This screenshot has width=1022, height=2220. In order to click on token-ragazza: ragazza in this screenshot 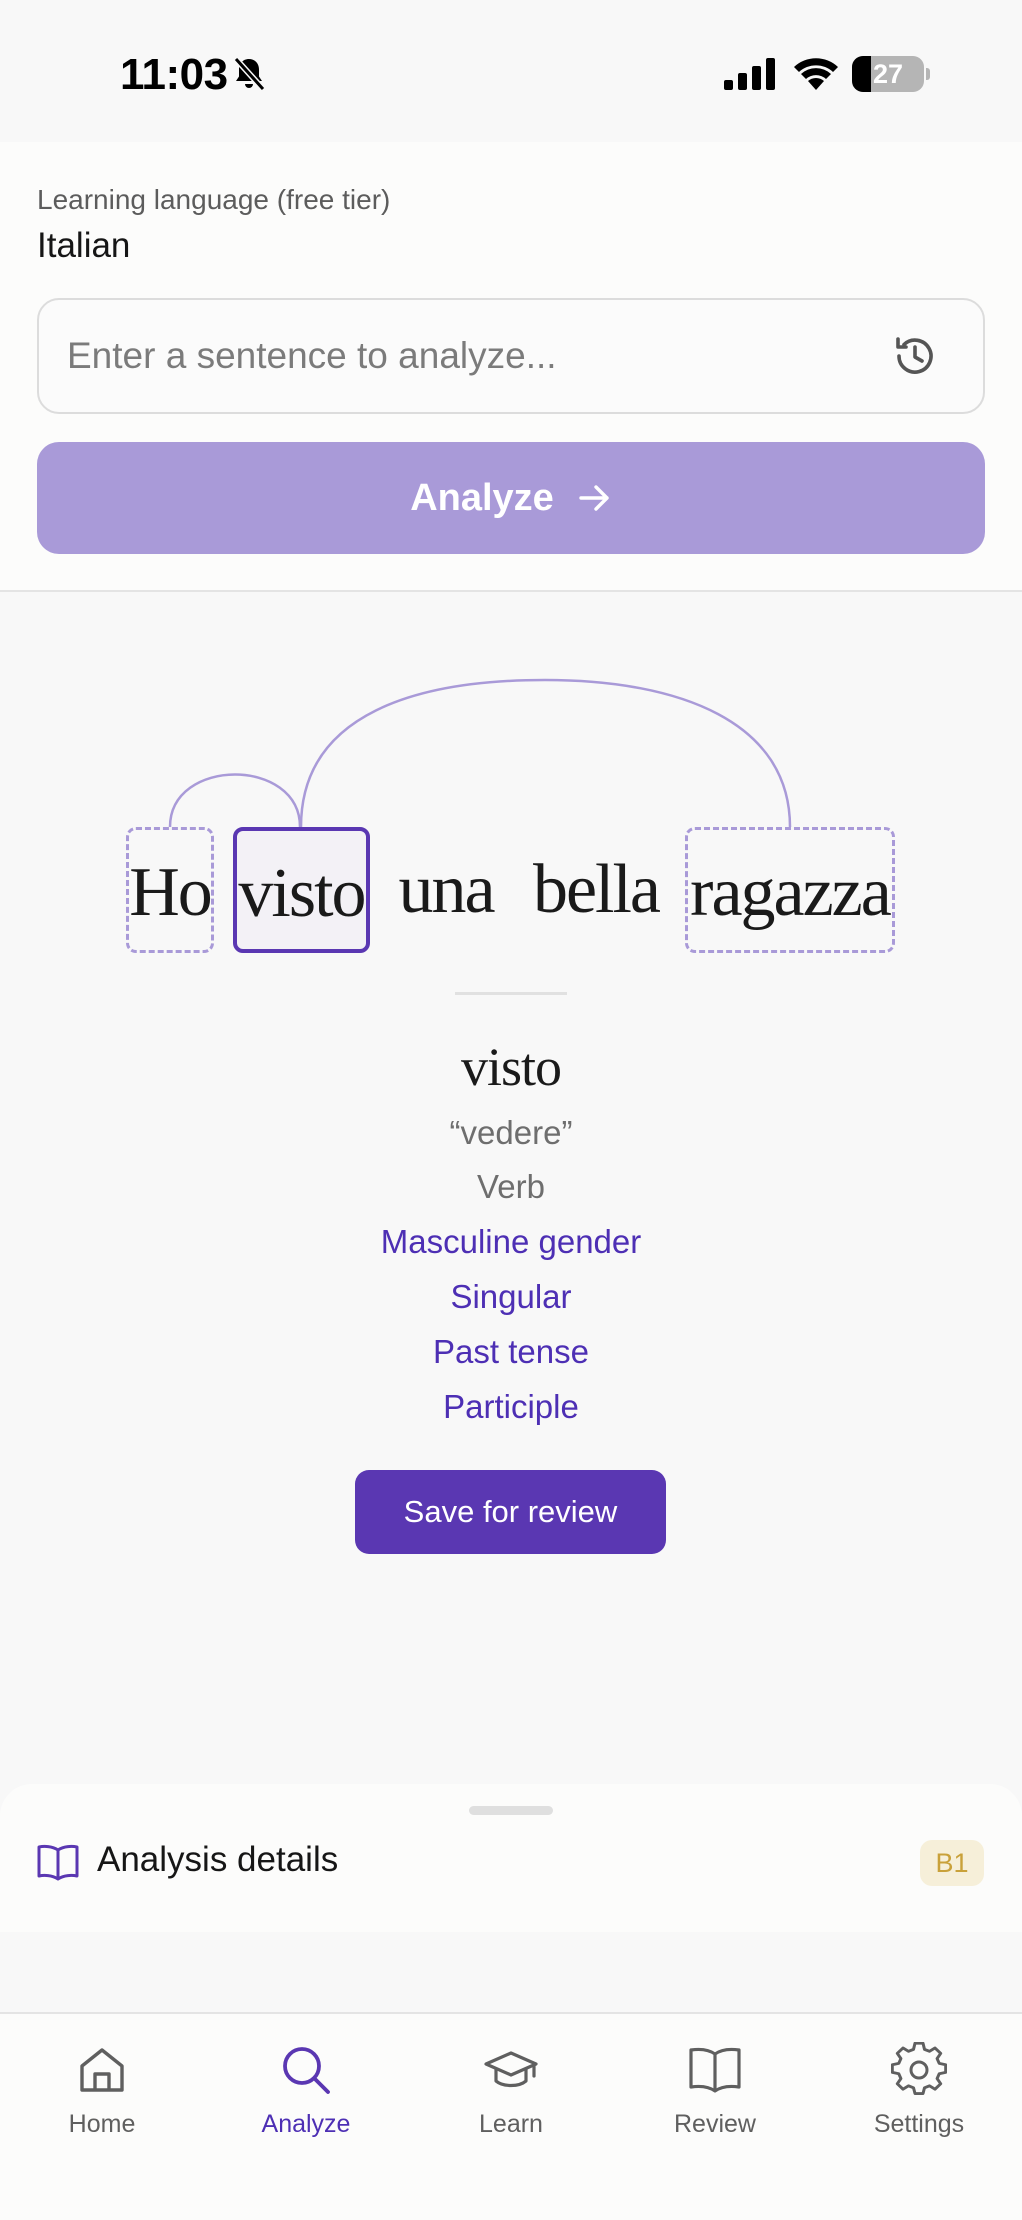, I will do `click(790, 890)`.